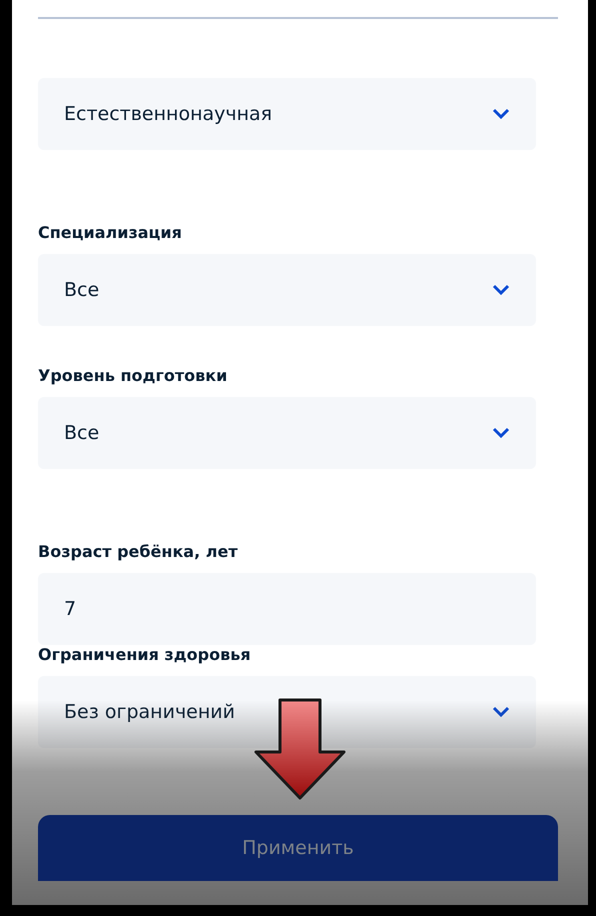  I want to click on dropdown-field: Без ограничений, so click(287, 712).